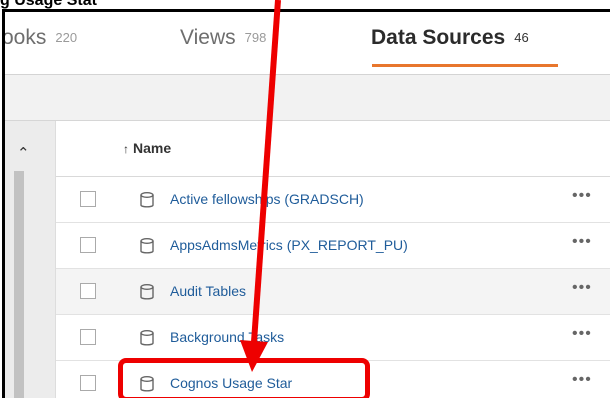 Image resolution: width=610 pixels, height=398 pixels. What do you see at coordinates (66, 37) in the screenshot?
I see `tab-workbooks-count: 220` at bounding box center [66, 37].